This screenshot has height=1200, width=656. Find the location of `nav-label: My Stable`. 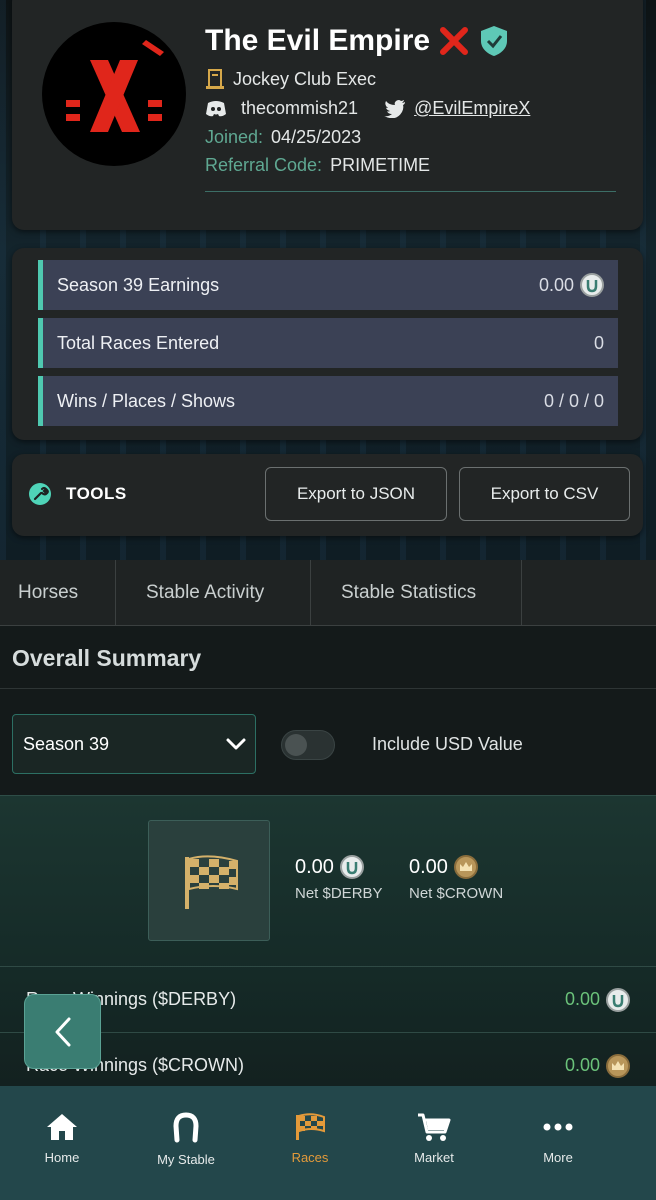

nav-label: My Stable is located at coordinates (186, 1159).